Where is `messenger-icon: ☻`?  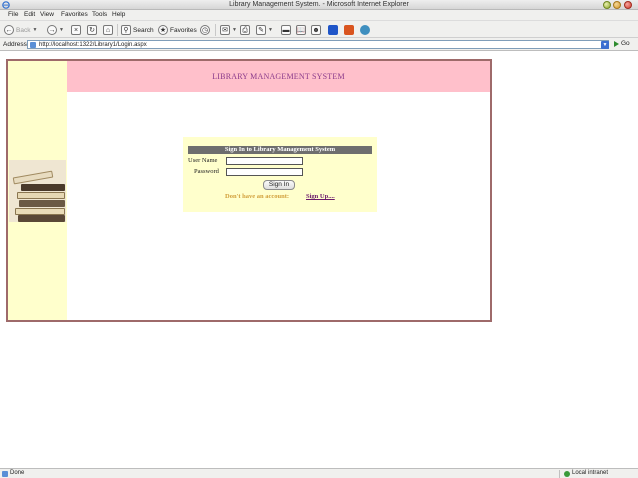 messenger-icon: ☻ is located at coordinates (316, 30).